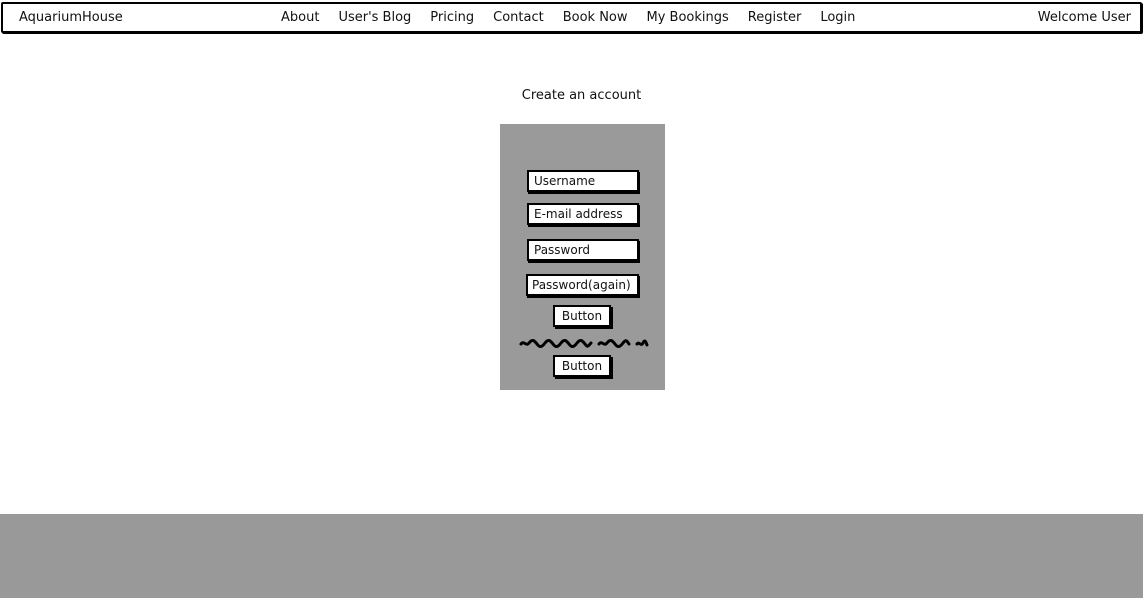  What do you see at coordinates (582, 366) in the screenshot?
I see `secondary-button: Button` at bounding box center [582, 366].